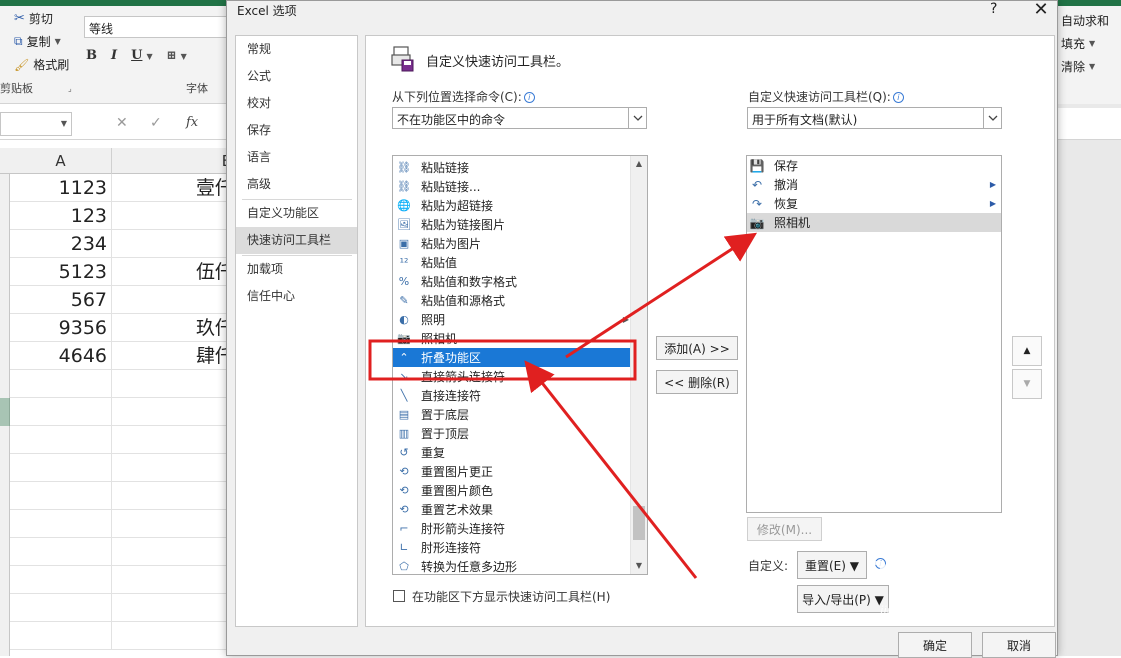 Image resolution: width=1121 pixels, height=658 pixels. I want to click on clear-button: 清除 ▼, so click(1078, 66).